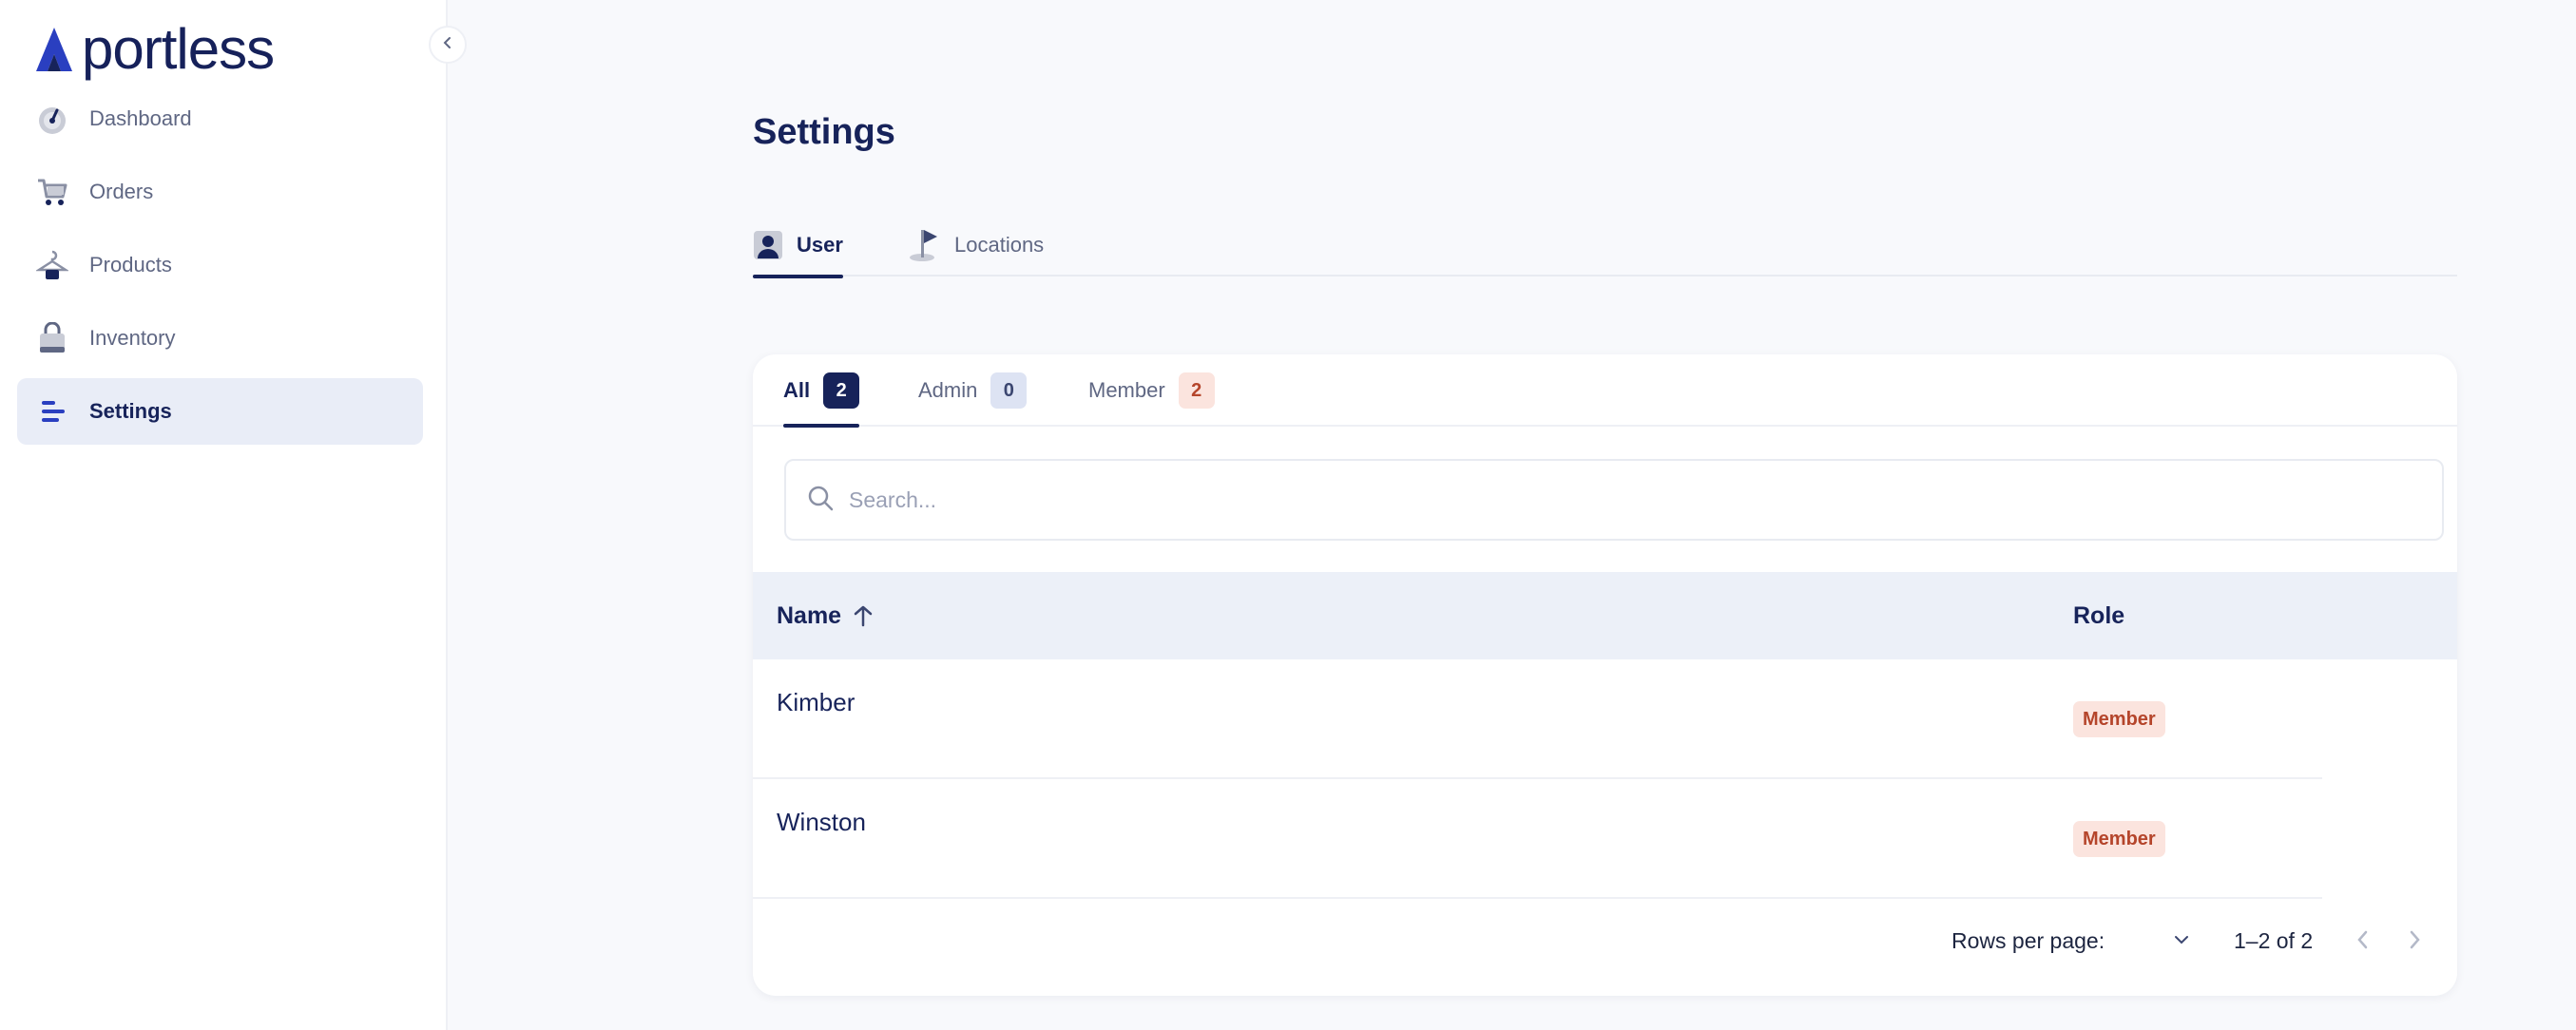  What do you see at coordinates (1605, 391) in the screenshot?
I see `role-filter-tabs: All 2 Admin 0 Member 2` at bounding box center [1605, 391].